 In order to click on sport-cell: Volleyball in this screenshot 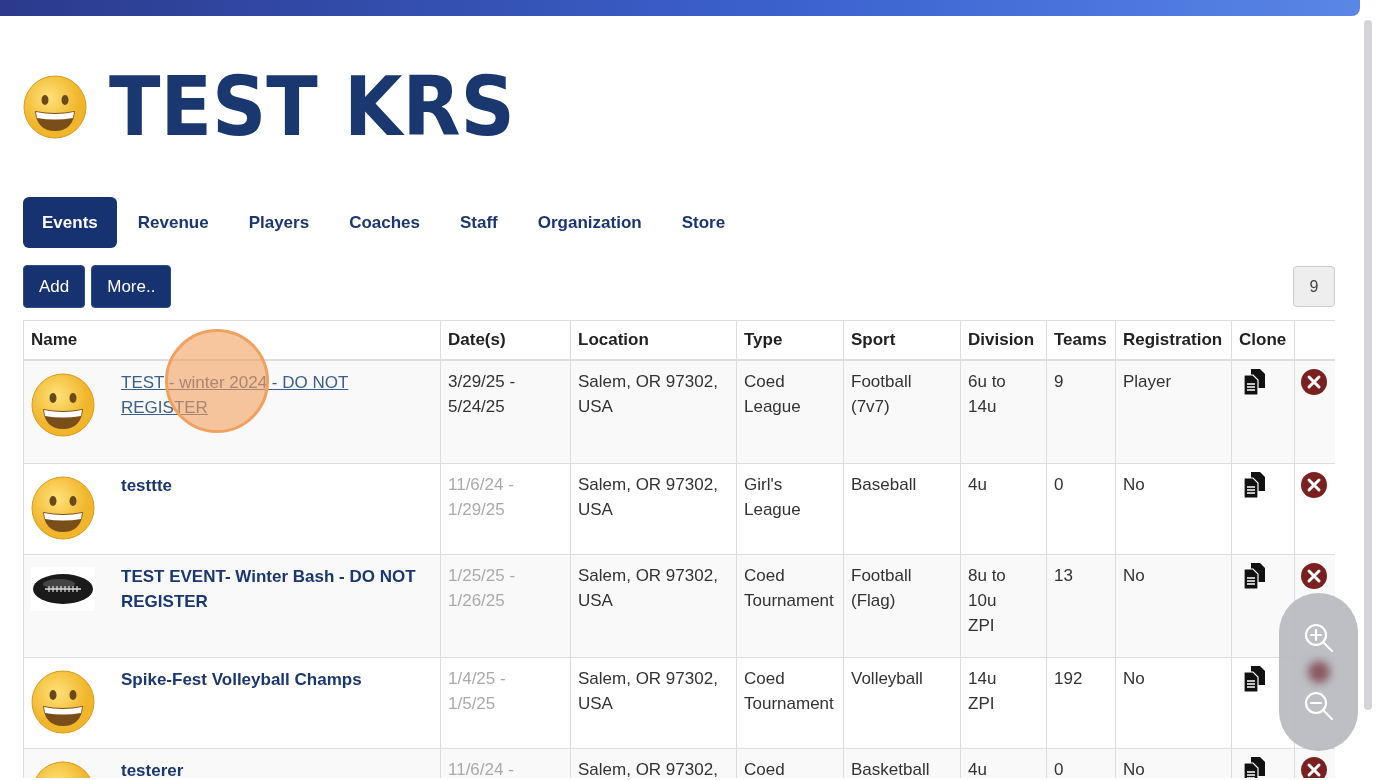, I will do `click(887, 678)`.